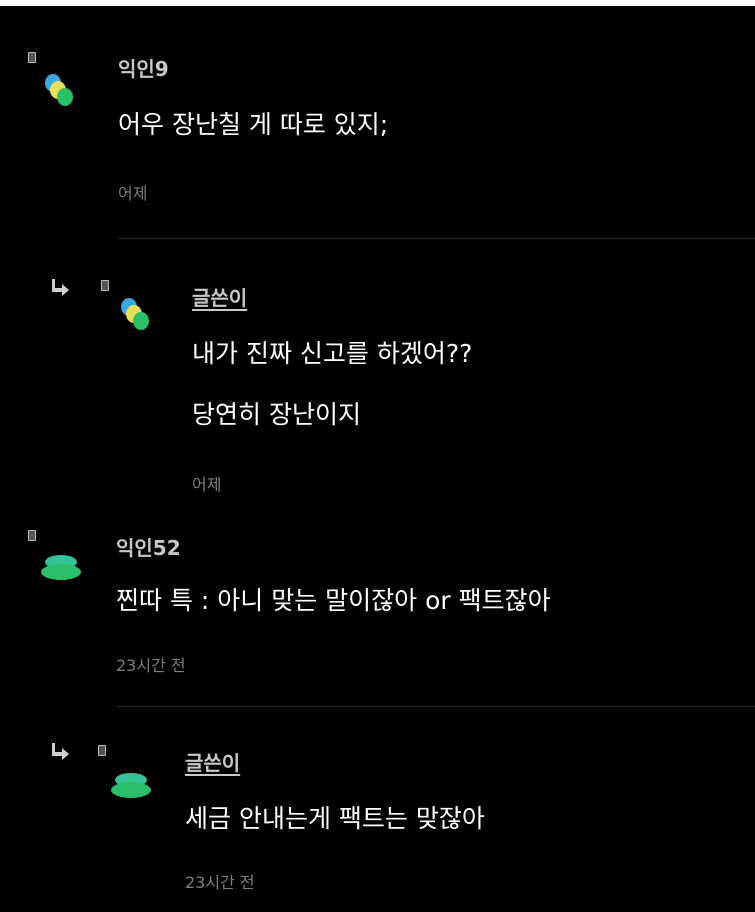  What do you see at coordinates (253, 124) in the screenshot?
I see `comment-text: 어우 장난칠 게 따로 있지;` at bounding box center [253, 124].